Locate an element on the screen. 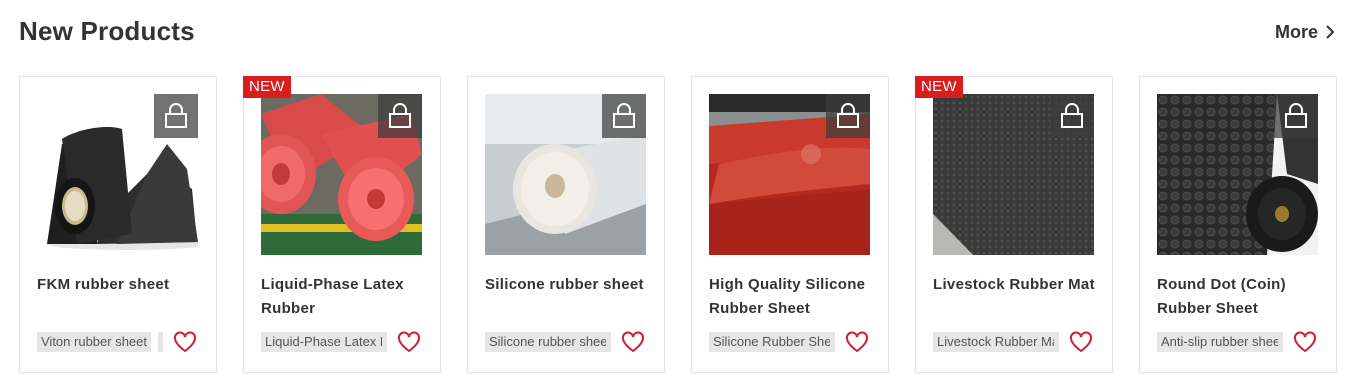 The width and height of the screenshot is (1356, 392). product-tag: Silicone Rubber She is located at coordinates (771, 342).